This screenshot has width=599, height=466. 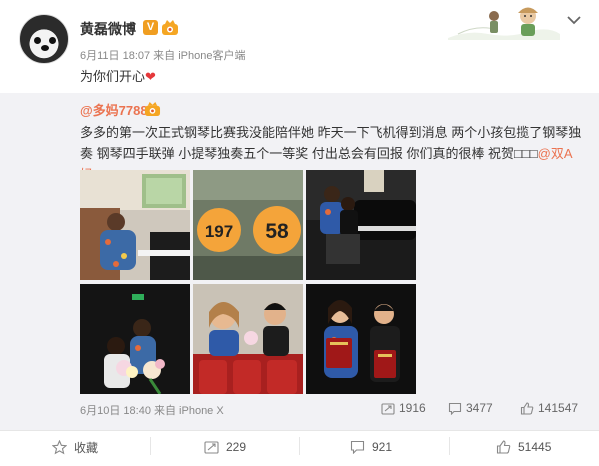 I want to click on repost-comment-count: 3477, so click(x=470, y=408).